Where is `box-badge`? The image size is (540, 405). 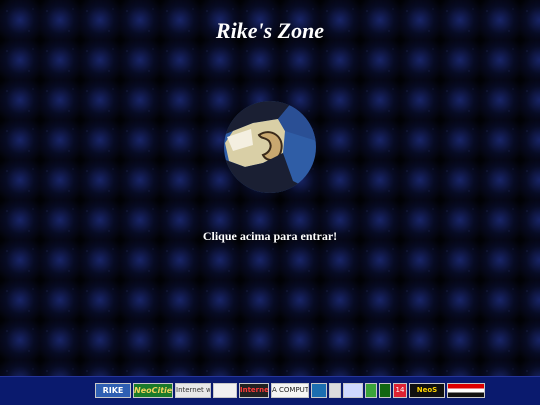
box-badge is located at coordinates (353, 390).